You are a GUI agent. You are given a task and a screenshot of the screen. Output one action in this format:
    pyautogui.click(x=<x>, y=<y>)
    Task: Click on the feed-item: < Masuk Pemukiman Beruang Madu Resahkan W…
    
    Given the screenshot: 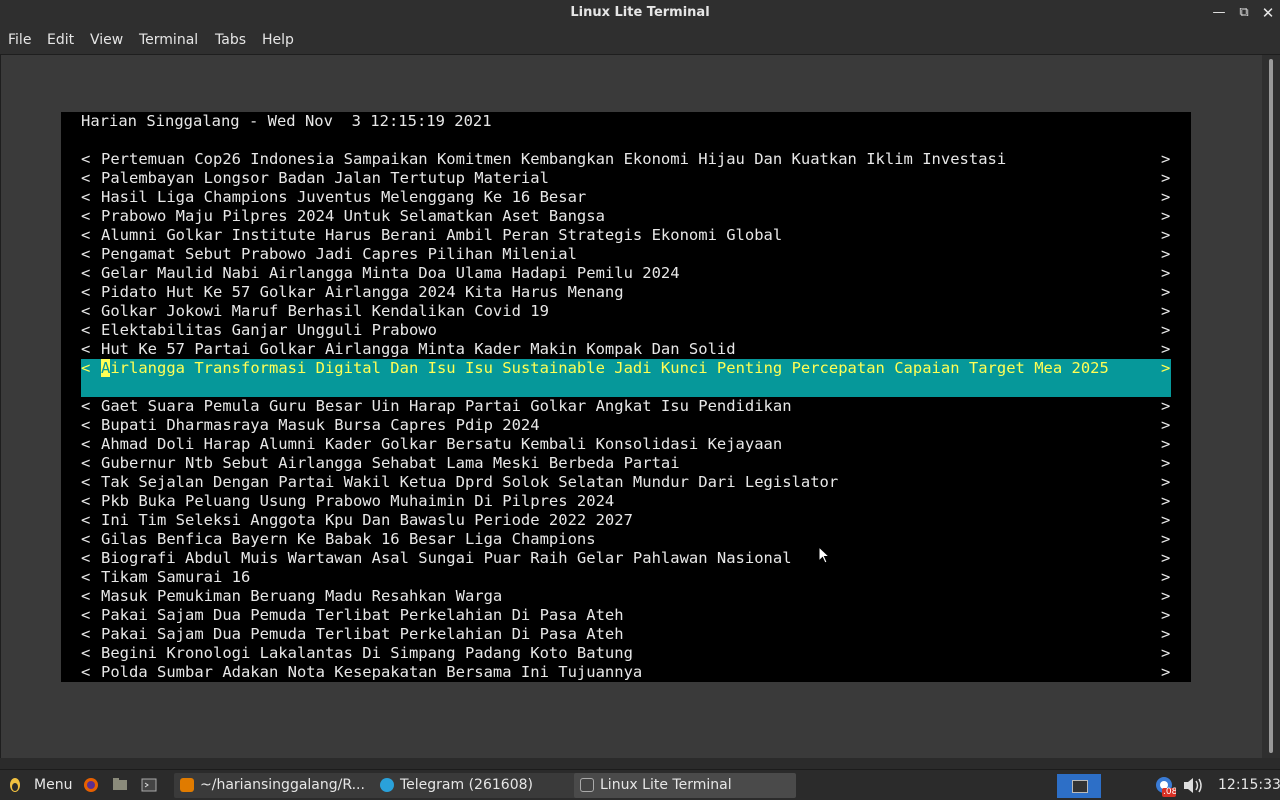 What is the action you would take?
    pyautogui.click(x=626, y=596)
    